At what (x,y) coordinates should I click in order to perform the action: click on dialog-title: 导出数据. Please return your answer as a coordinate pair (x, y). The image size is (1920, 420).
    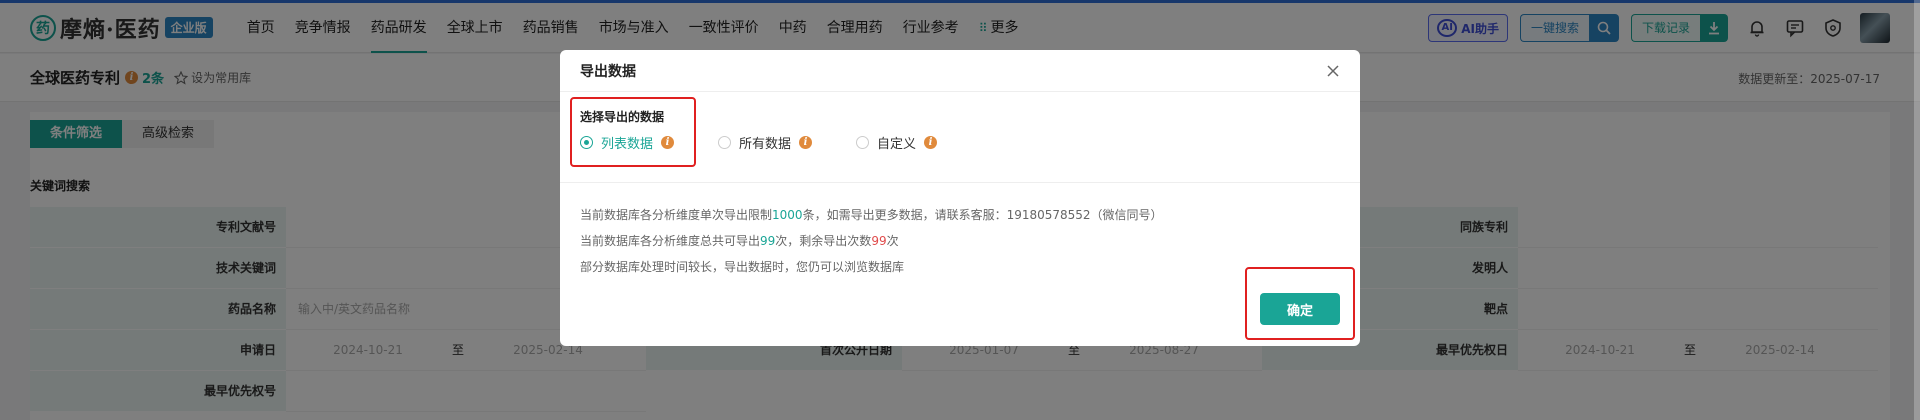
    Looking at the image, I should click on (608, 71).